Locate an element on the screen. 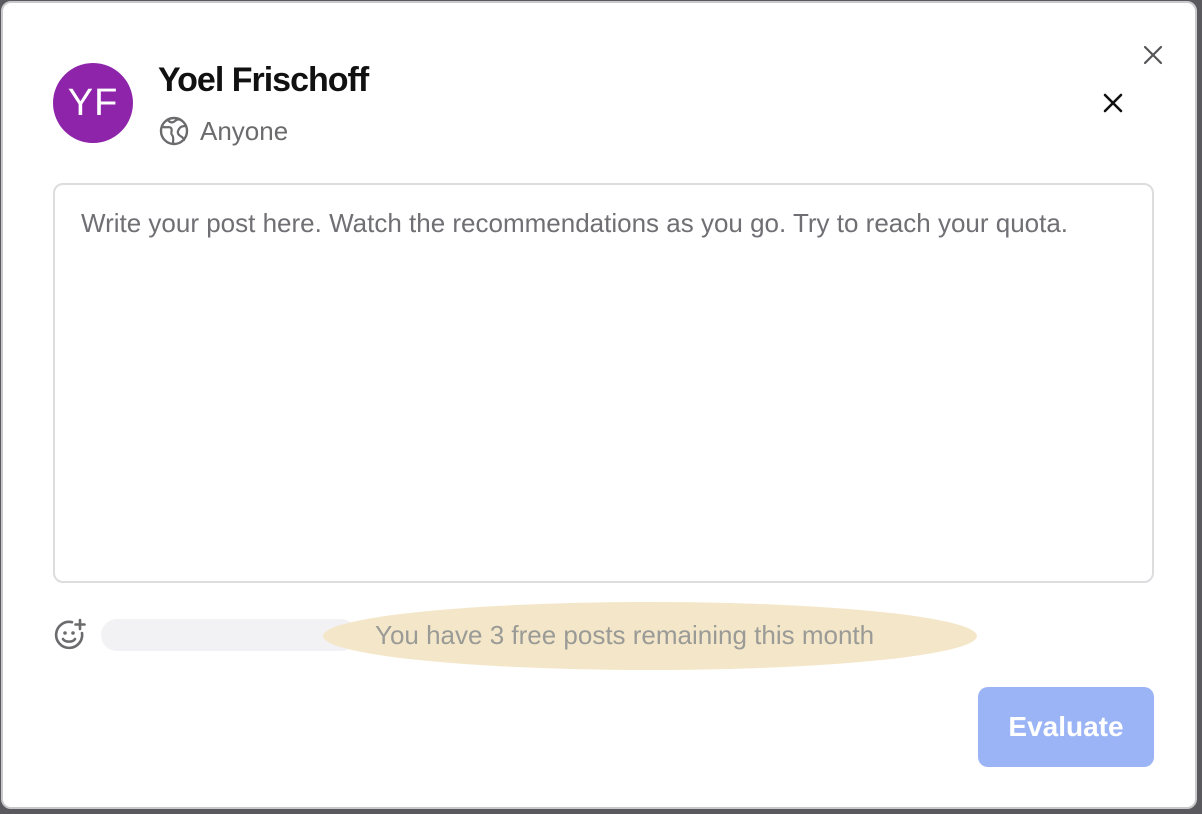 The width and height of the screenshot is (1202, 814). compose-close-button is located at coordinates (1113, 103).